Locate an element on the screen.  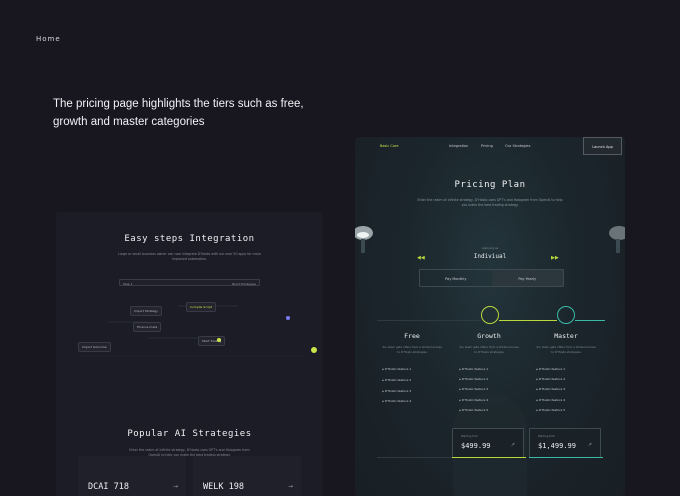
growth-price-box: Starting from $499.99 ↗ is located at coordinates (488, 443).